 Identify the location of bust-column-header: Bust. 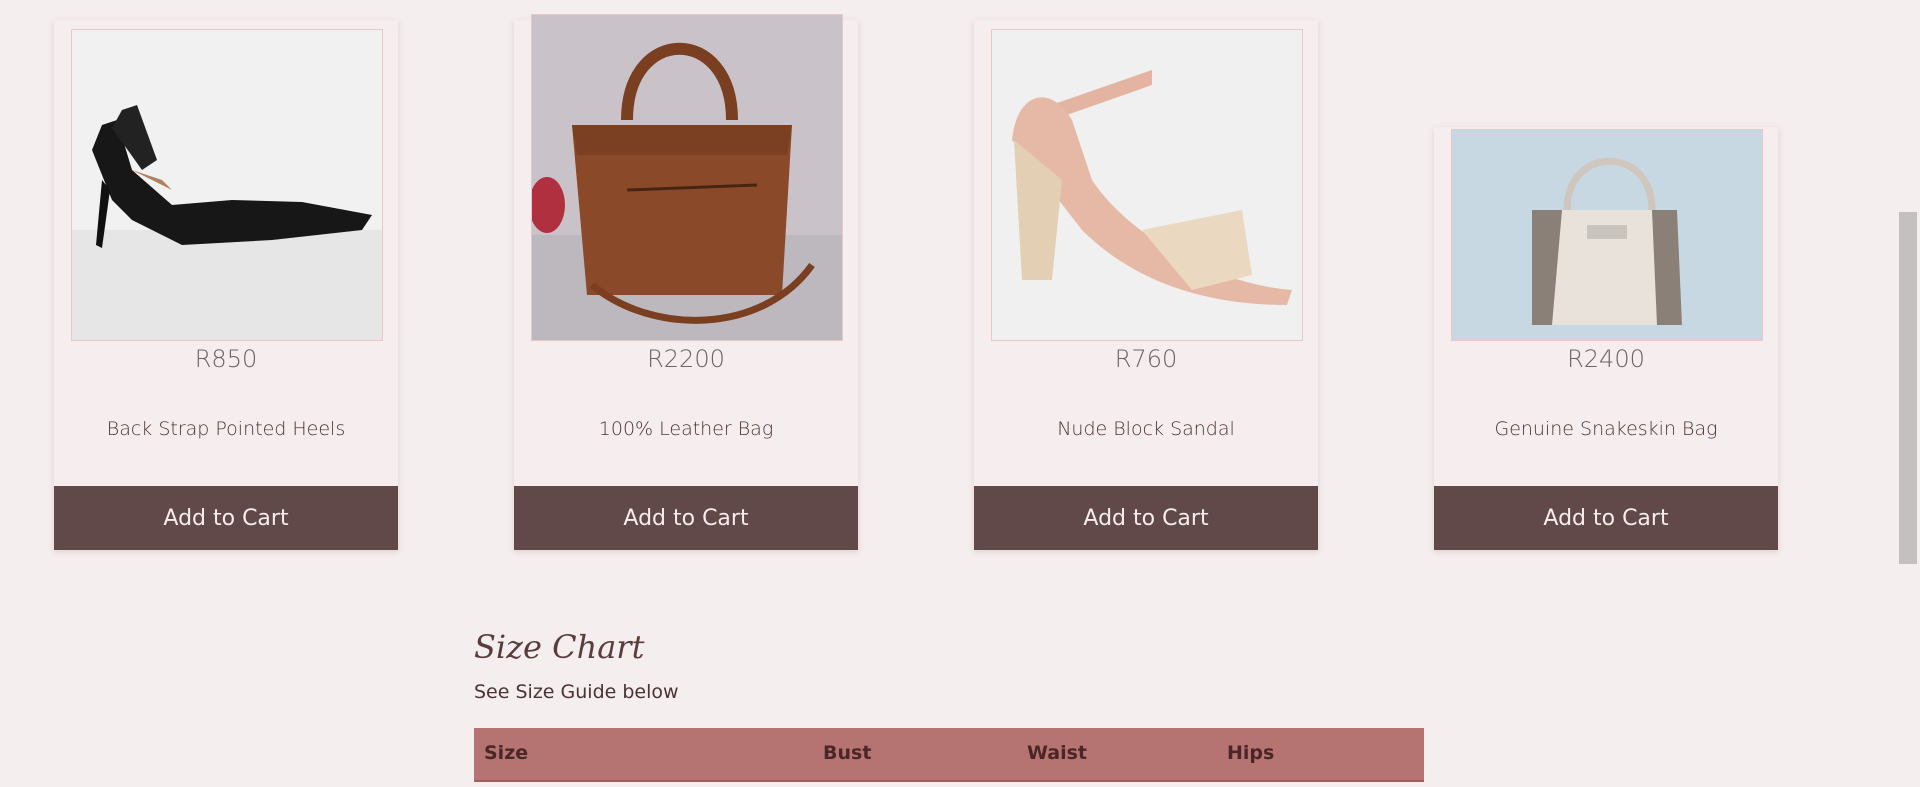
(847, 753).